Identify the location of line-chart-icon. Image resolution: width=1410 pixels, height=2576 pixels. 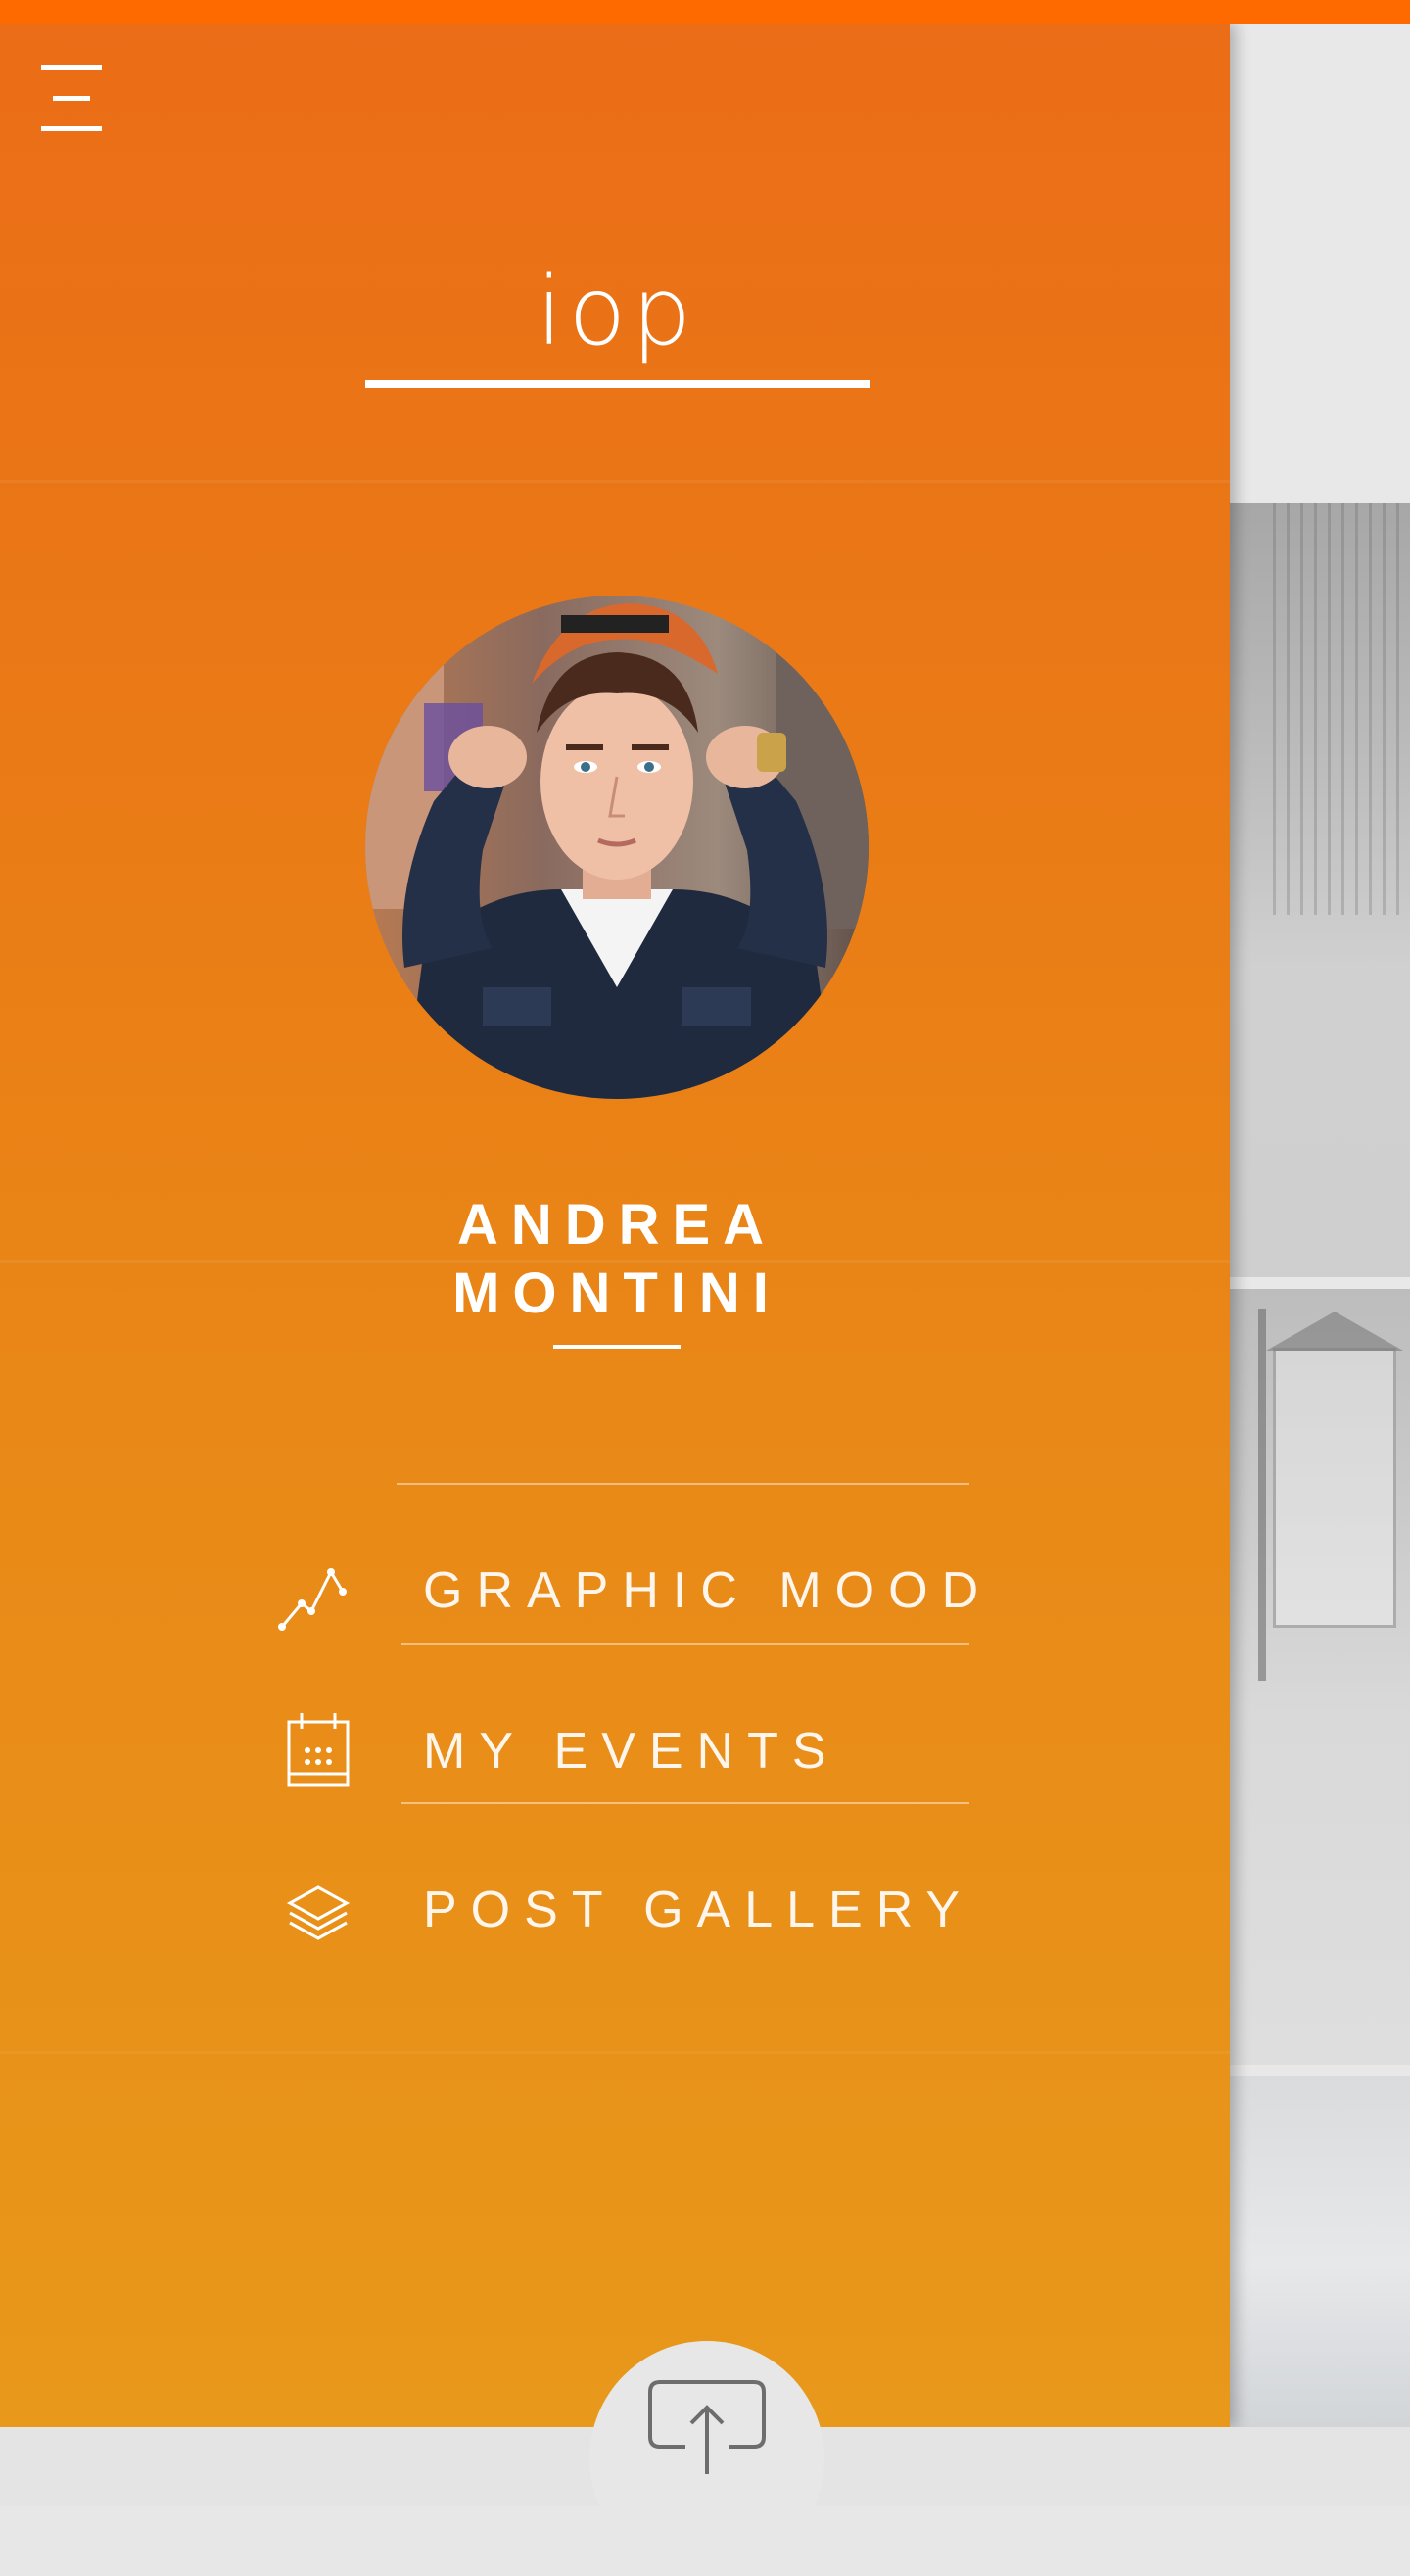
(312, 1599).